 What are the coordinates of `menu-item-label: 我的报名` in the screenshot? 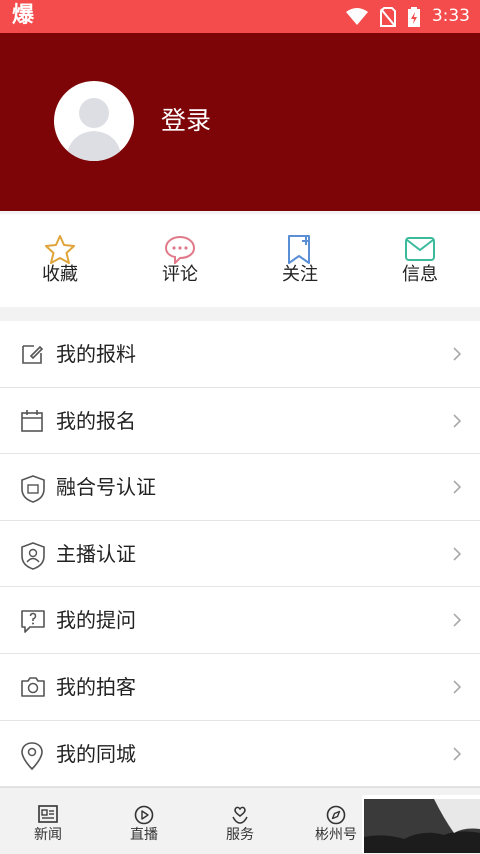 It's located at (96, 420).